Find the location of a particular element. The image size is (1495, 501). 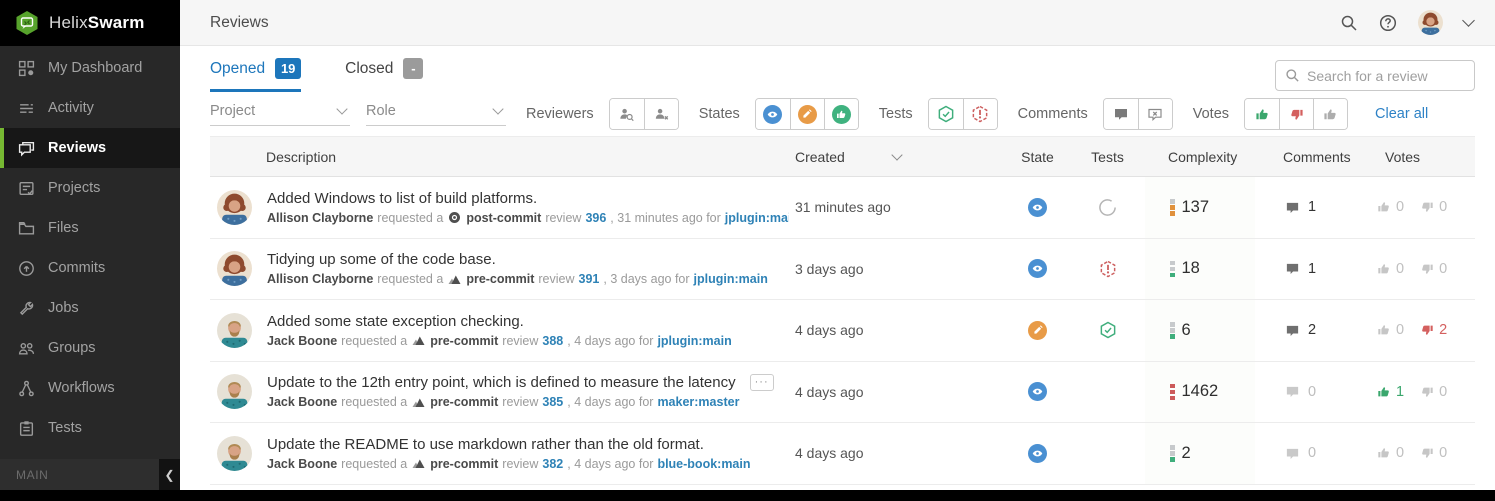

user-menu-chevron-icon is located at coordinates (1468, 20).